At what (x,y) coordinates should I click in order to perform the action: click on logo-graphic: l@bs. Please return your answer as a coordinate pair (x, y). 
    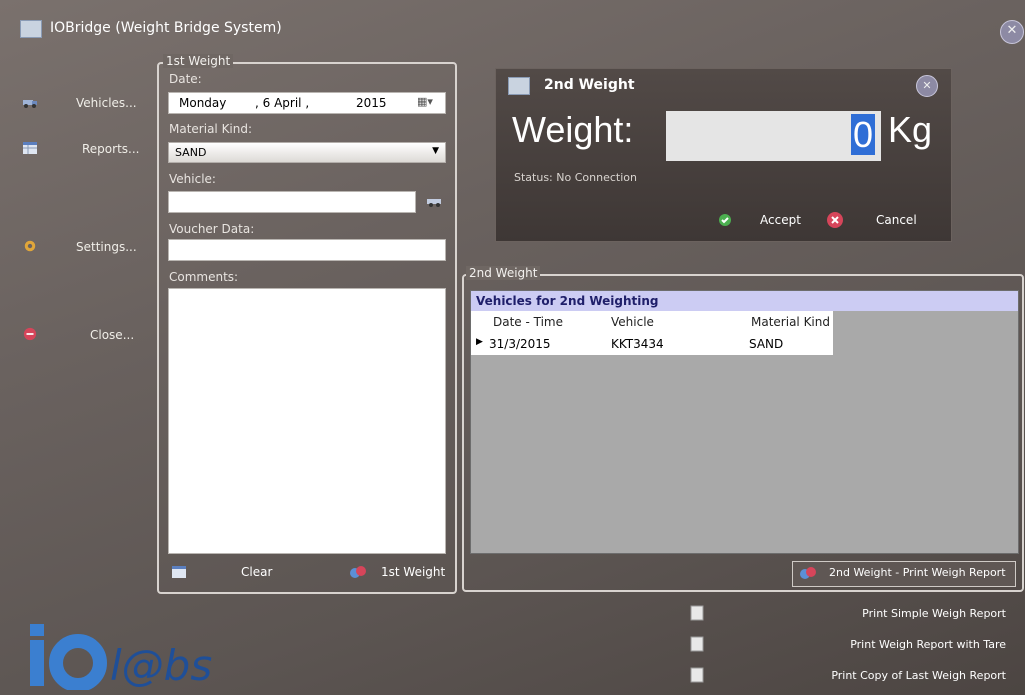
    Looking at the image, I should click on (121, 658).